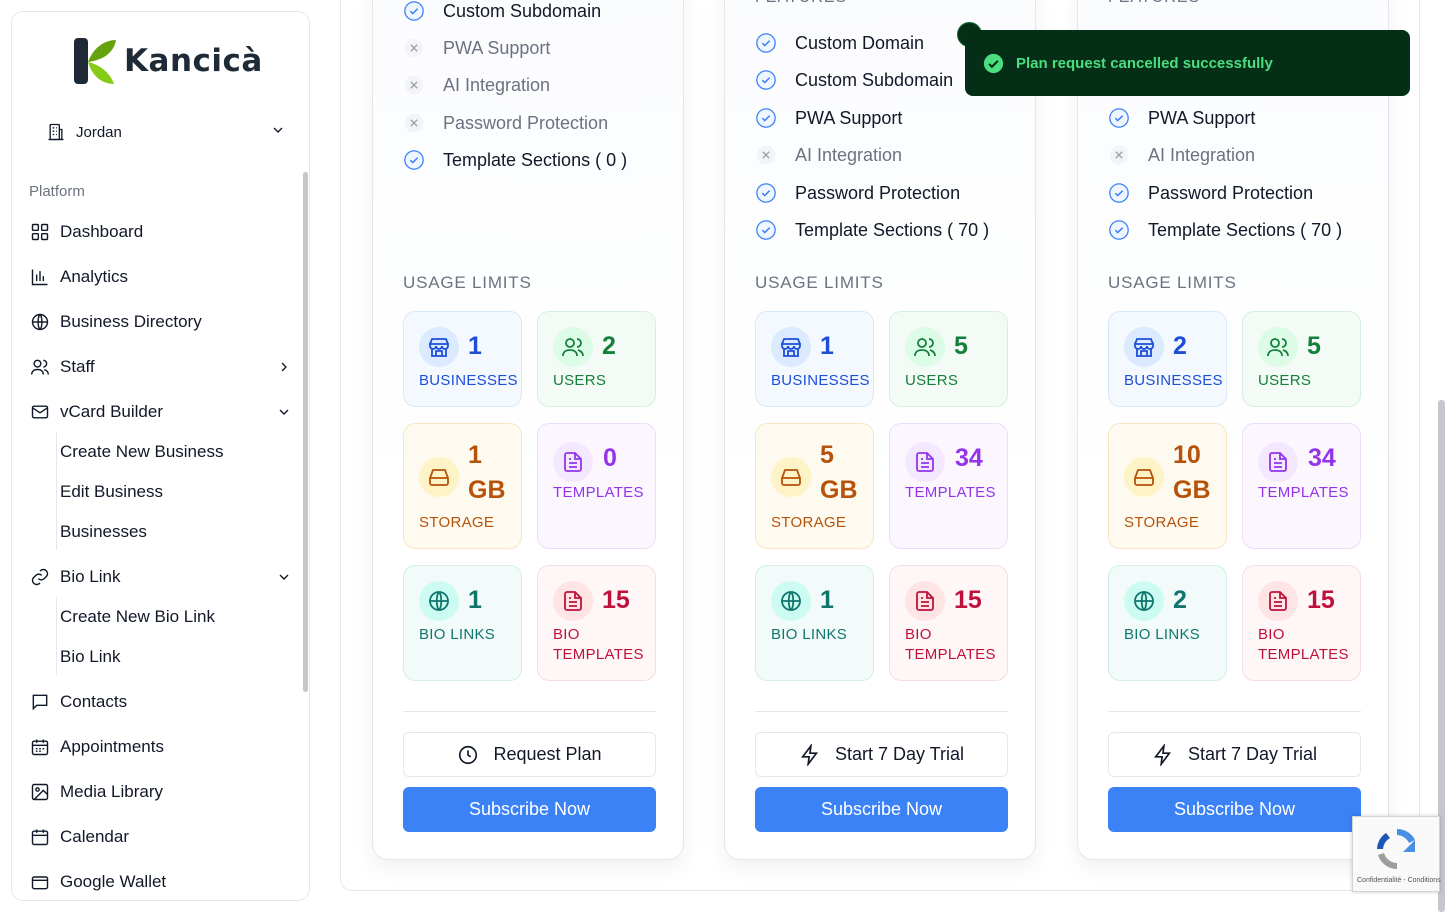 The height and width of the screenshot is (912, 1447). Describe the element at coordinates (820, 380) in the screenshot. I see `limit-label: BUSINESSES` at that location.